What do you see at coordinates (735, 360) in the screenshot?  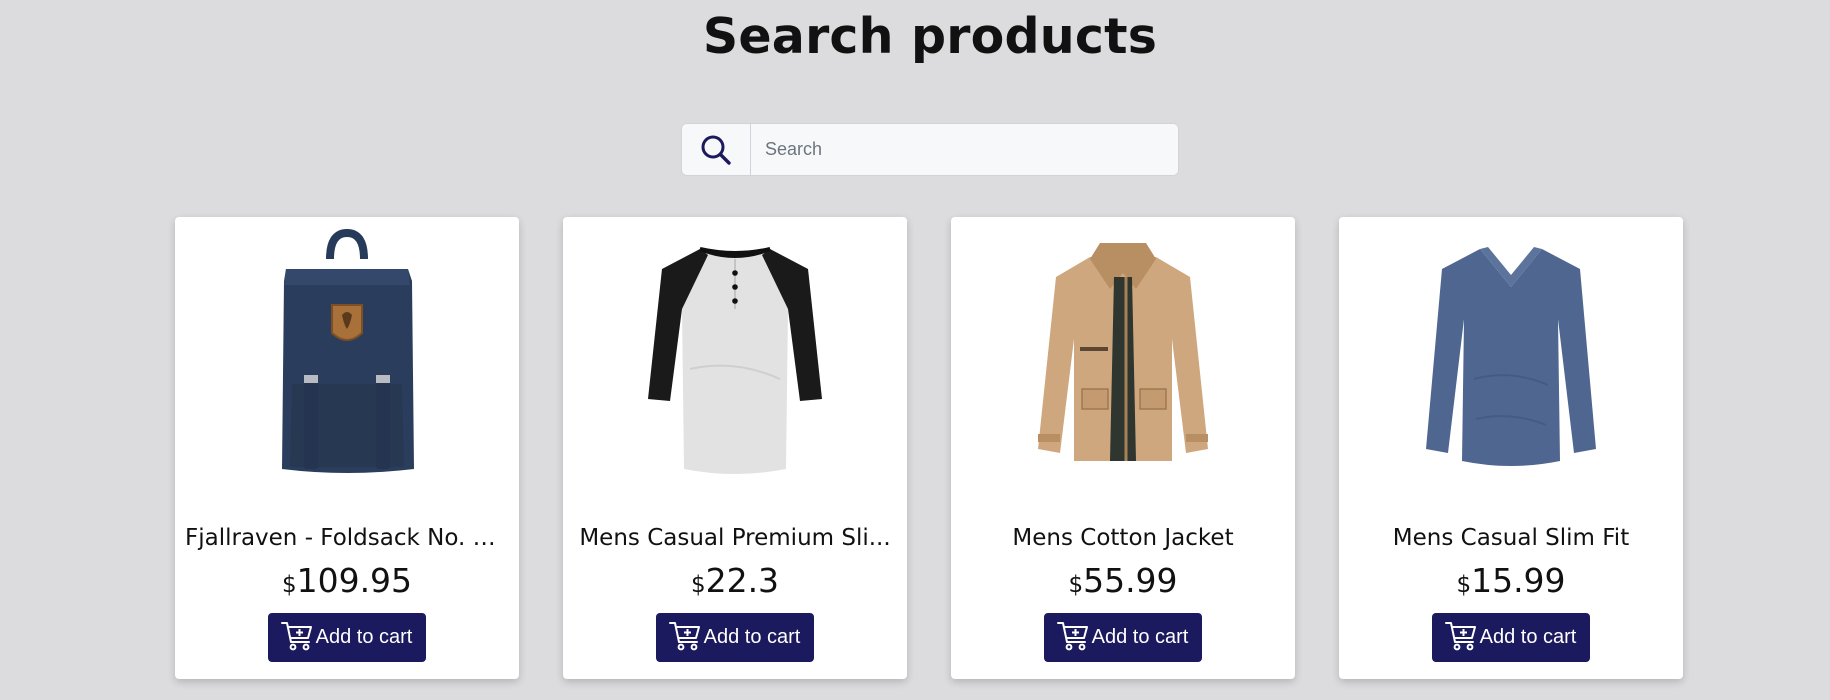 I see `raglan-shirt-image` at bounding box center [735, 360].